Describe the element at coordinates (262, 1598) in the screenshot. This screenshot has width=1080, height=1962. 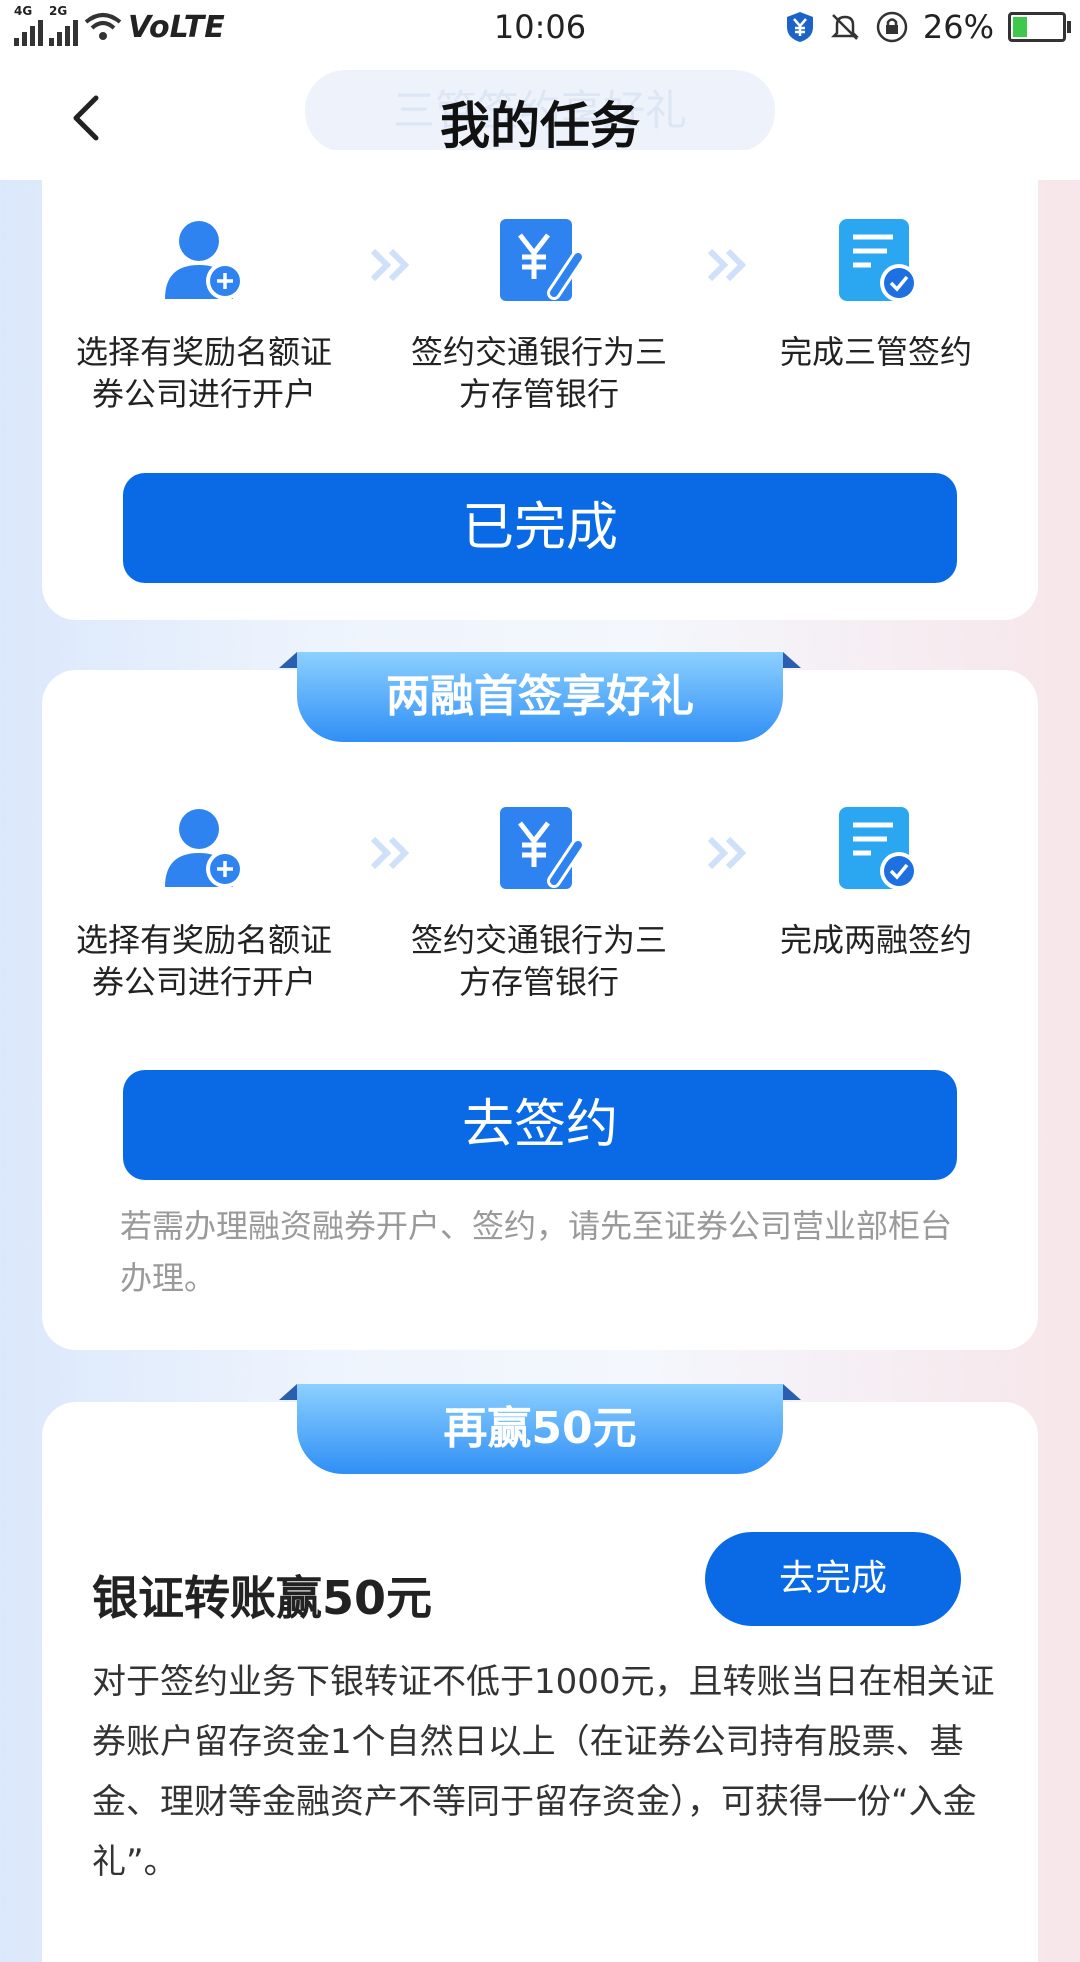
I see `task-title: 银证转账赢50元` at that location.